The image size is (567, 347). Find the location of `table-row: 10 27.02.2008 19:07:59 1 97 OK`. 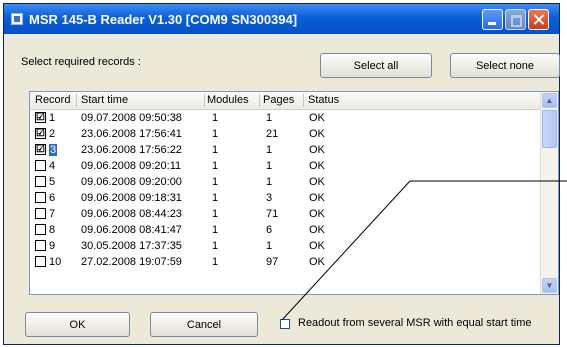

table-row: 10 27.02.2008 19:07:59 1 97 OK is located at coordinates (285, 262).